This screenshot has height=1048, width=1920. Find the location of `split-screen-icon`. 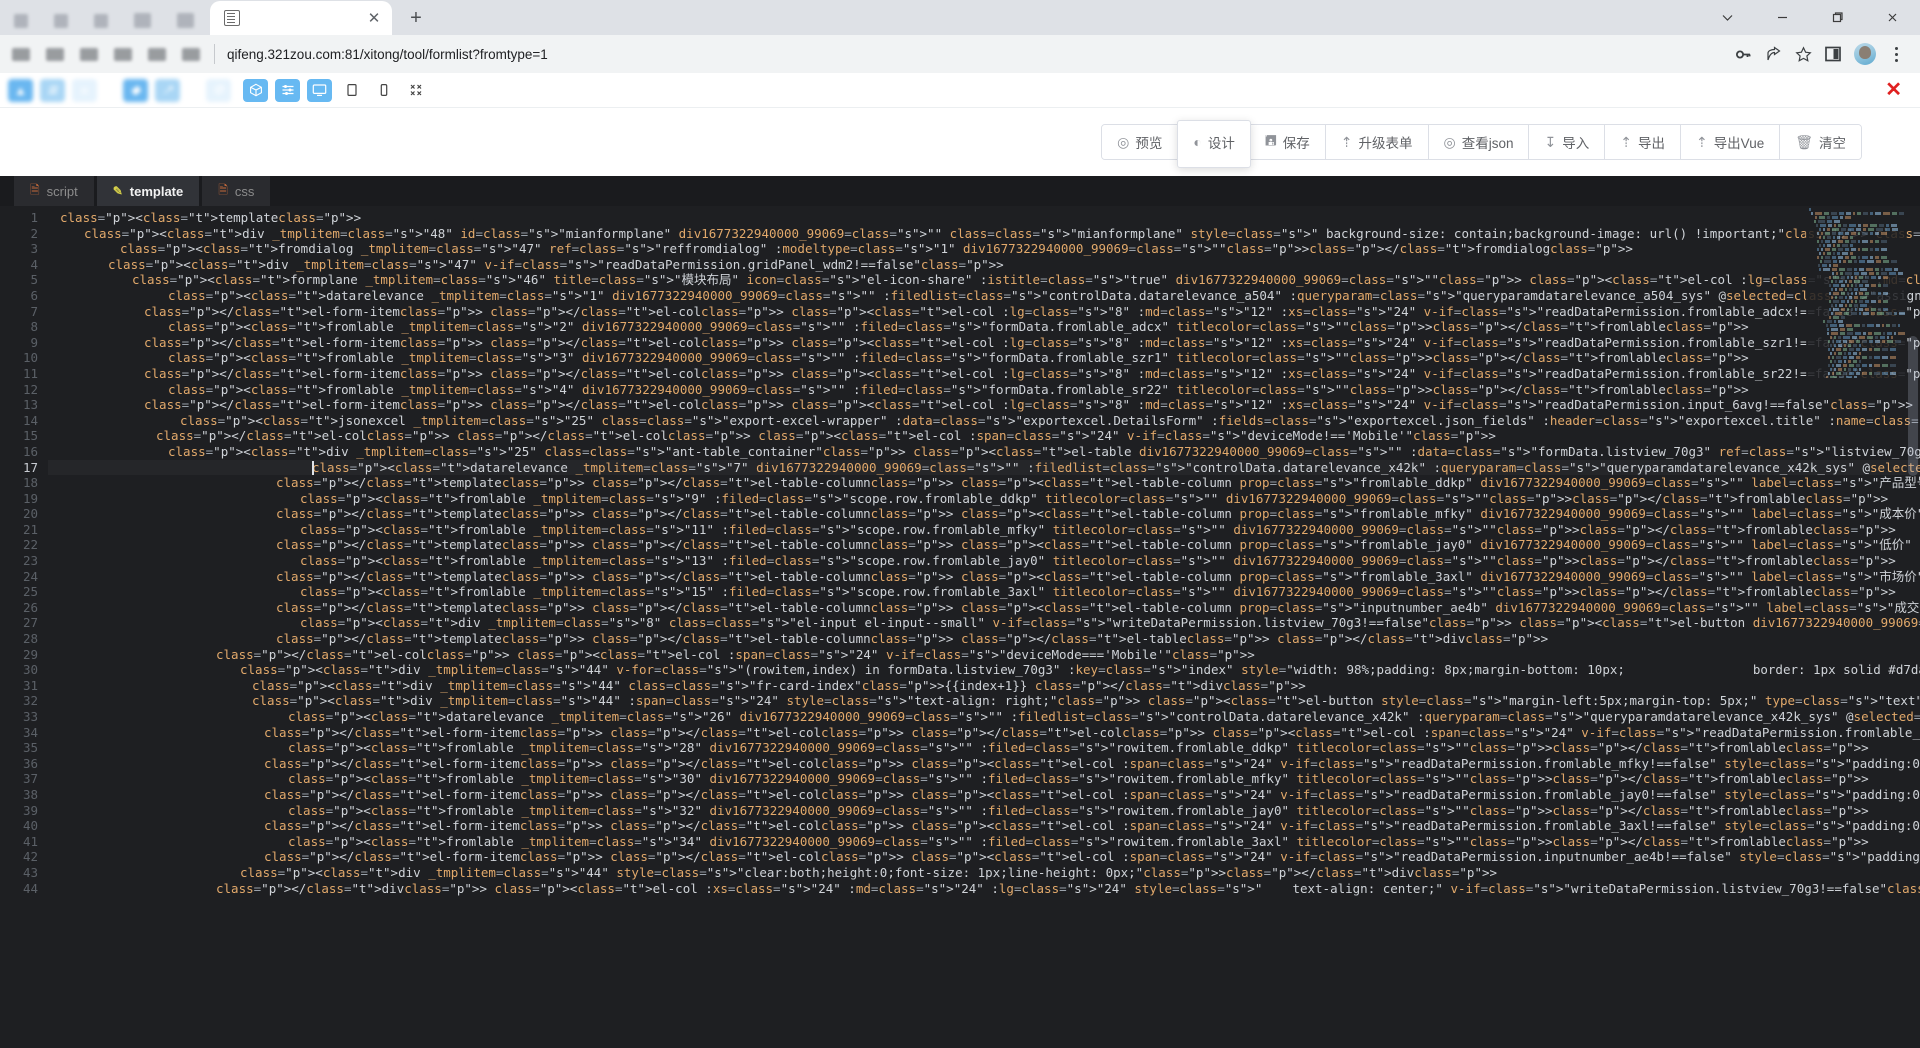

split-screen-icon is located at coordinates (1833, 54).